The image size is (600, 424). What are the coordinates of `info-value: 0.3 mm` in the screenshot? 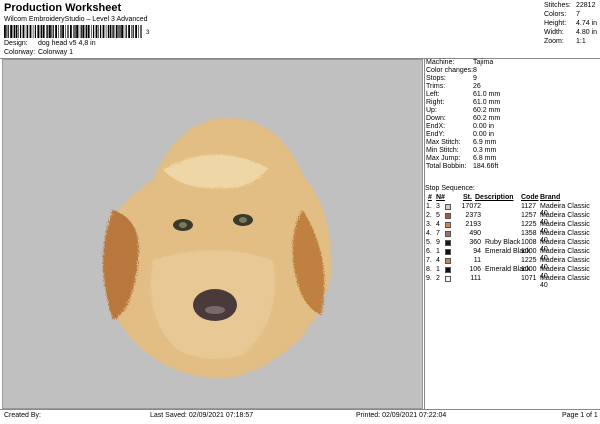 It's located at (485, 150).